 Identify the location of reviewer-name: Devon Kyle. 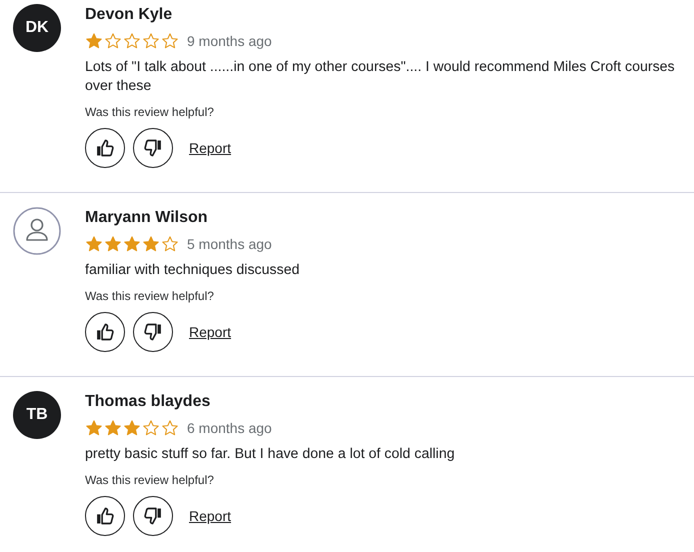
(129, 15).